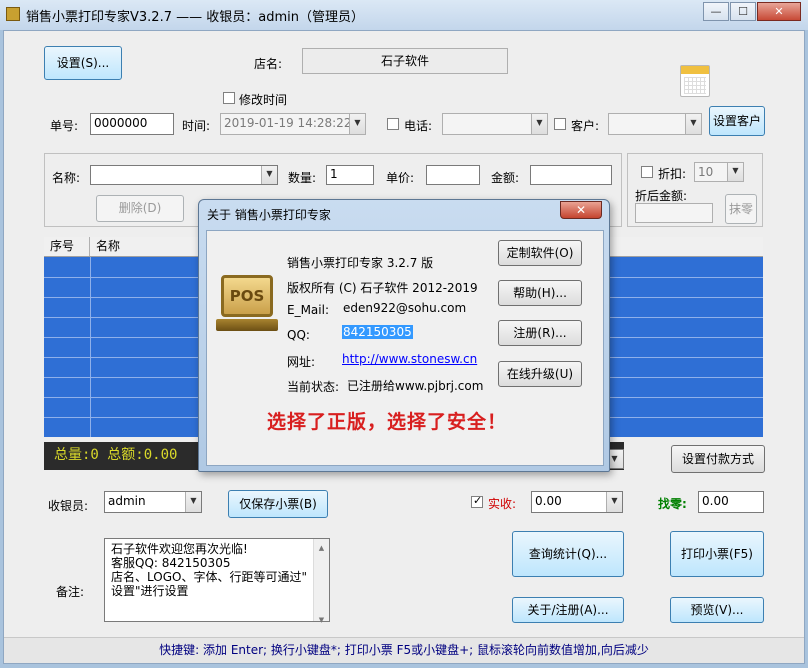 This screenshot has width=808, height=668. I want to click on site-link: http://www.stonesw.cn, so click(409, 359).